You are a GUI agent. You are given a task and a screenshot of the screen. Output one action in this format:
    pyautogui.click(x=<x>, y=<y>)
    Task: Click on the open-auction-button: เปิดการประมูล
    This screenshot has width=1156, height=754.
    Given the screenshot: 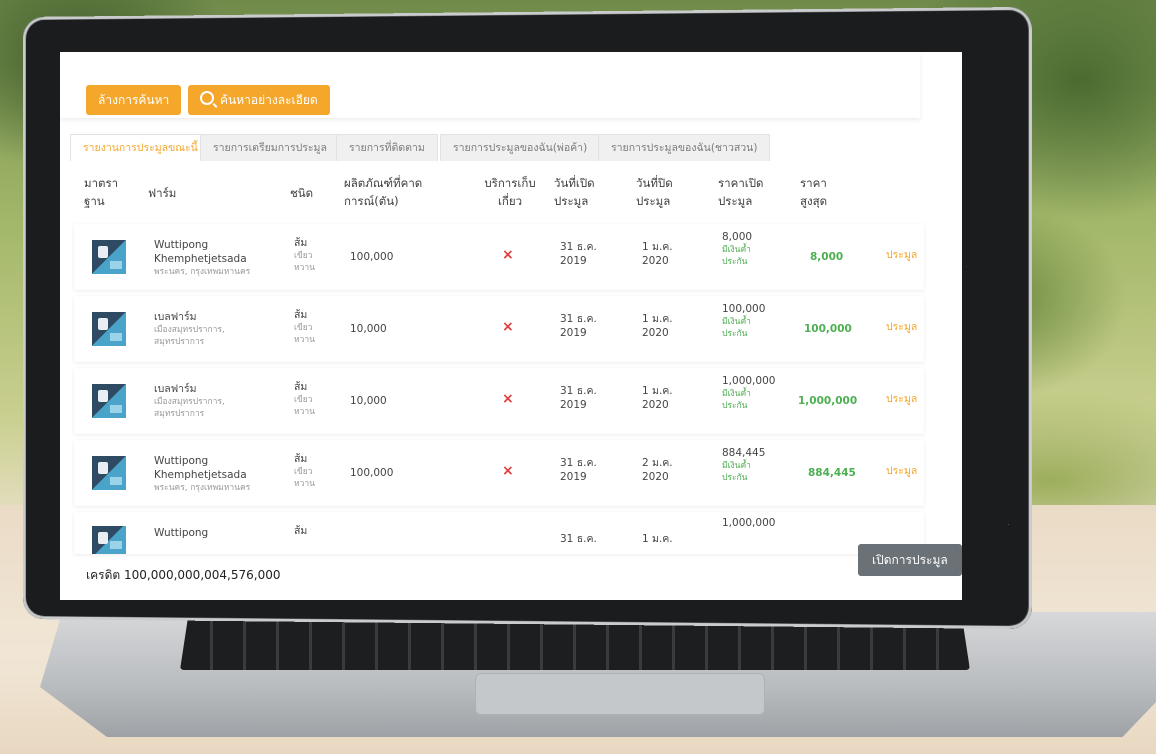 What is the action you would take?
    pyautogui.click(x=910, y=560)
    